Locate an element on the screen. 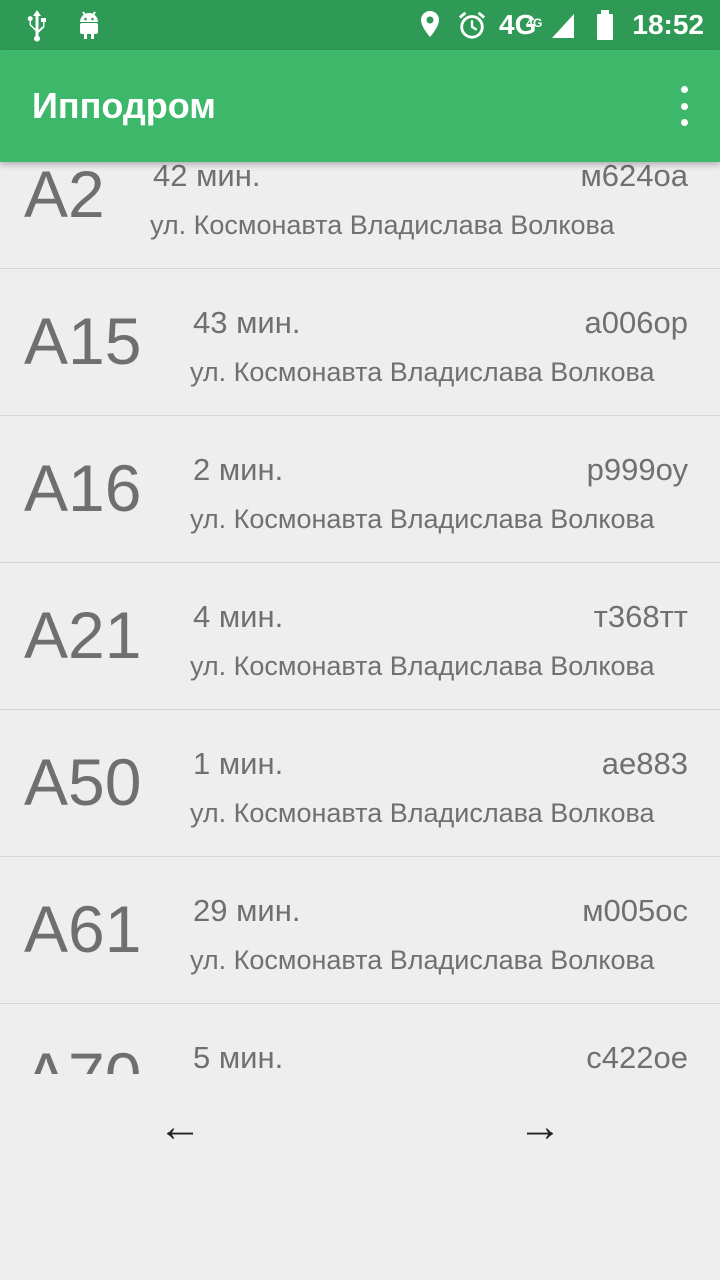  route-number: А50 is located at coordinates (83, 782).